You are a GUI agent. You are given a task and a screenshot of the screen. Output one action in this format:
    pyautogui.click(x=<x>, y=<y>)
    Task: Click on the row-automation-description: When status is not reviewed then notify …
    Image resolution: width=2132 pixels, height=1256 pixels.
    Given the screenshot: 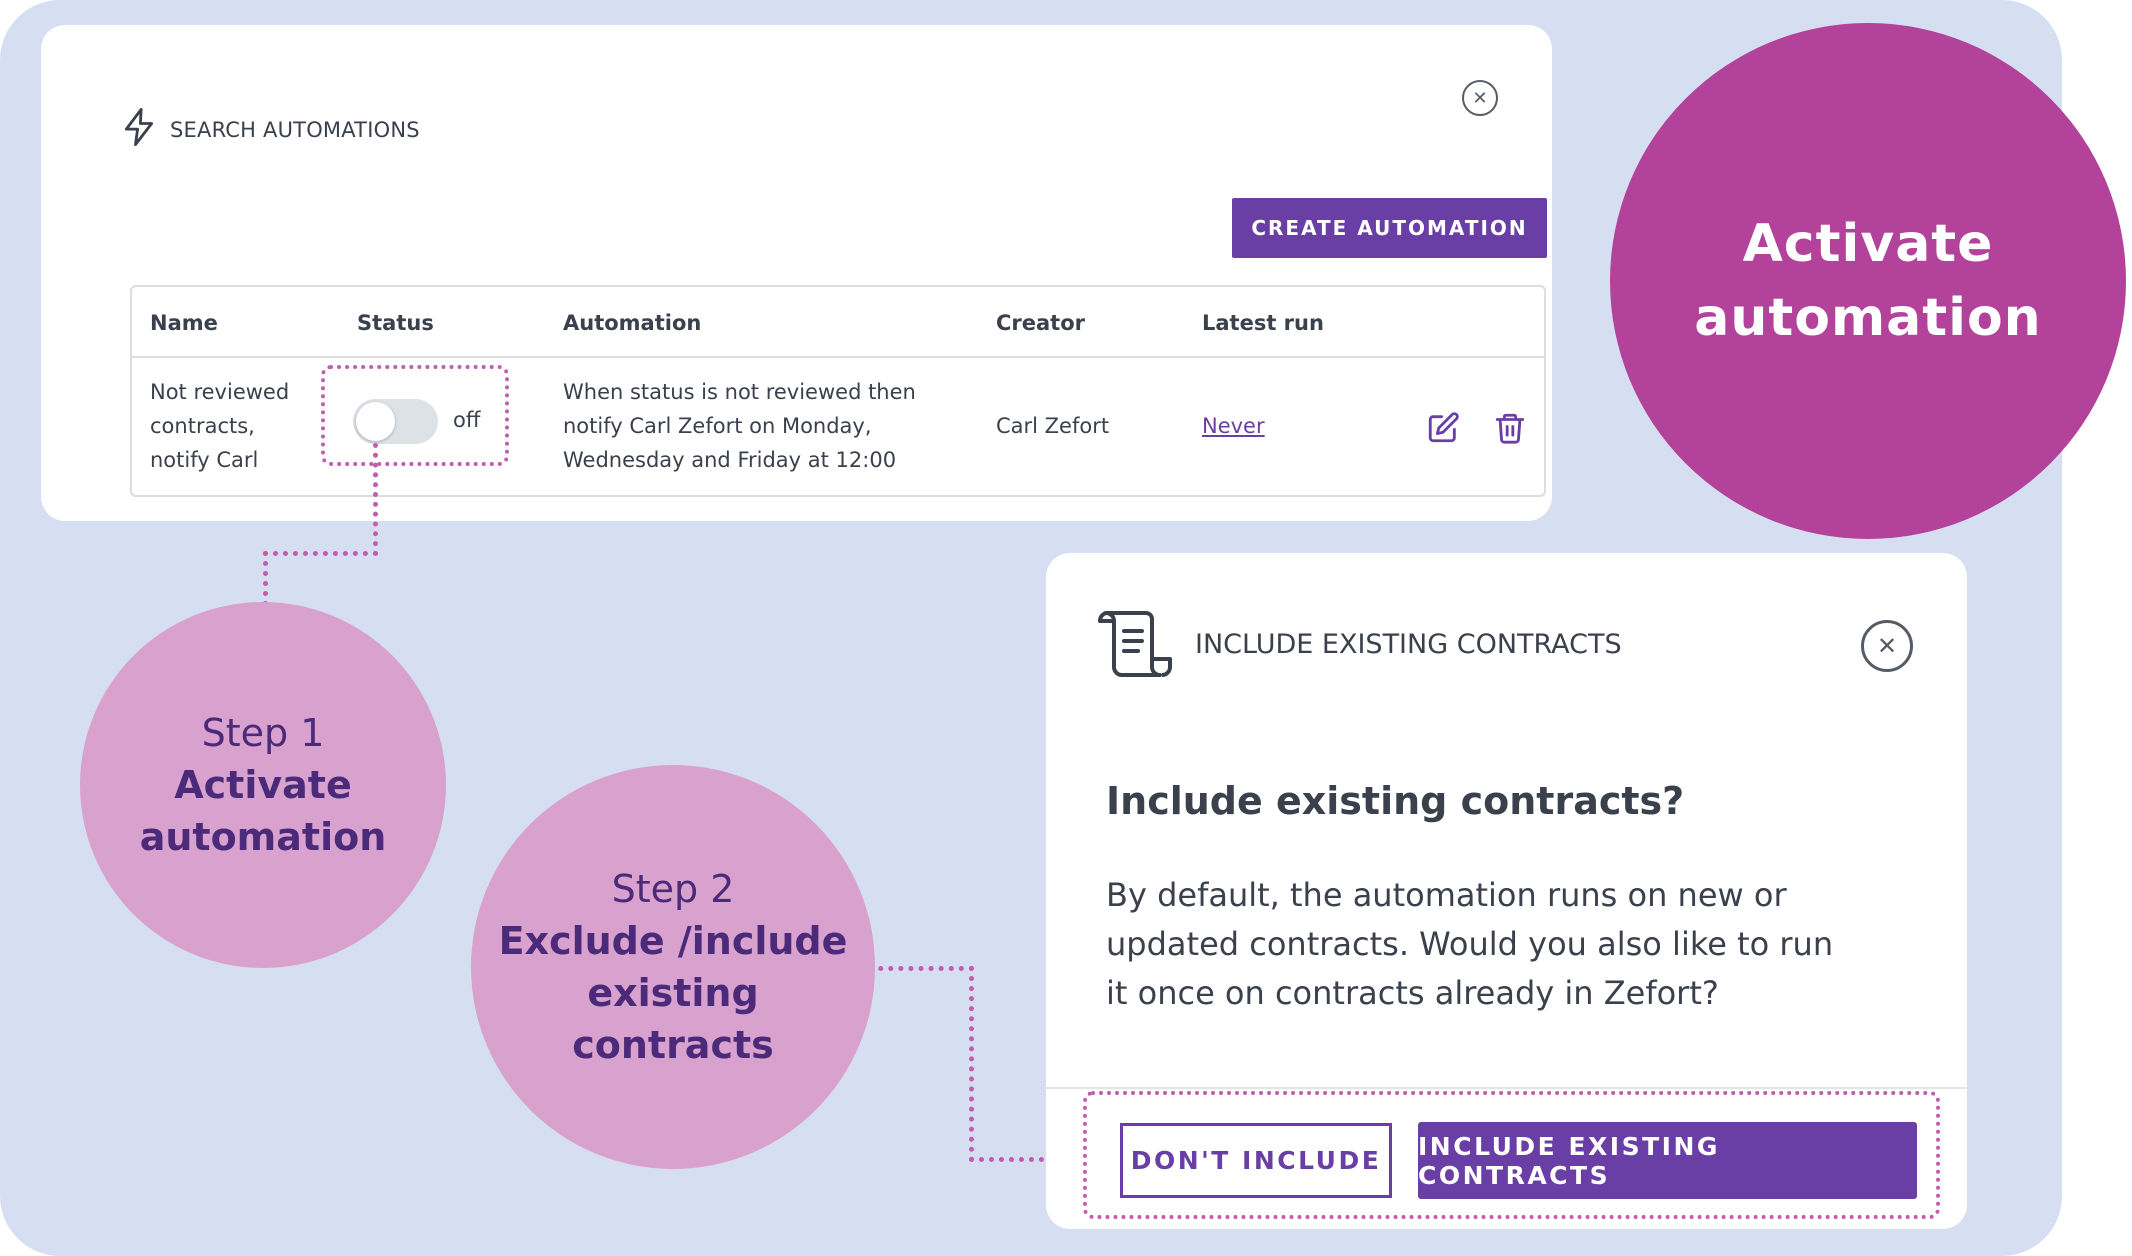 What is the action you would take?
    pyautogui.click(x=739, y=426)
    